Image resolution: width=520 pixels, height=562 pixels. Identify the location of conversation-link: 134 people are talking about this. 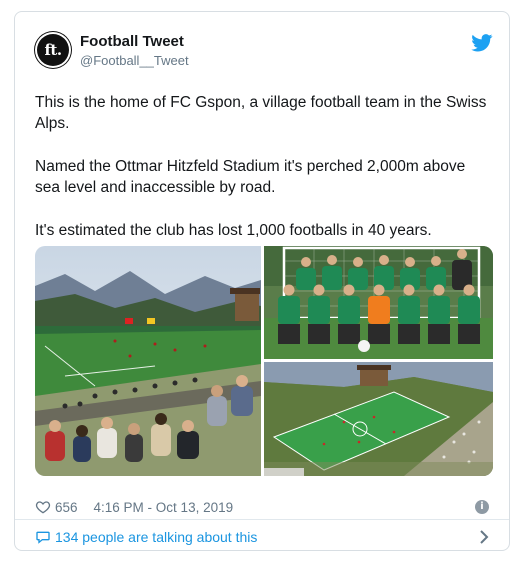
(262, 537).